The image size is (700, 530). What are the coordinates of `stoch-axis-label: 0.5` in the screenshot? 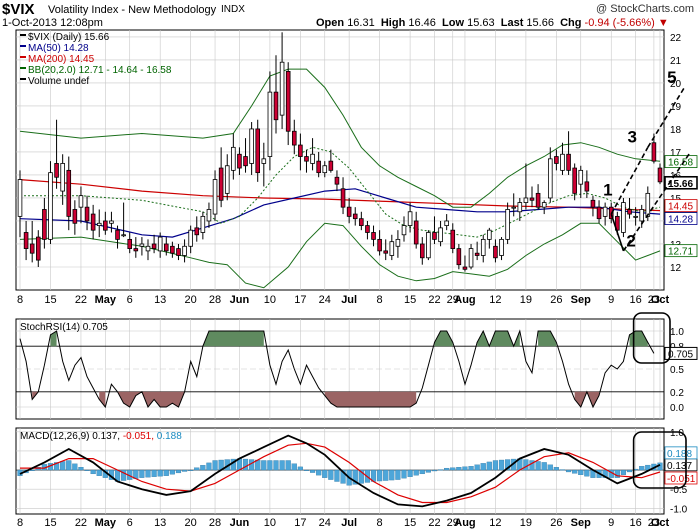 It's located at (677, 370).